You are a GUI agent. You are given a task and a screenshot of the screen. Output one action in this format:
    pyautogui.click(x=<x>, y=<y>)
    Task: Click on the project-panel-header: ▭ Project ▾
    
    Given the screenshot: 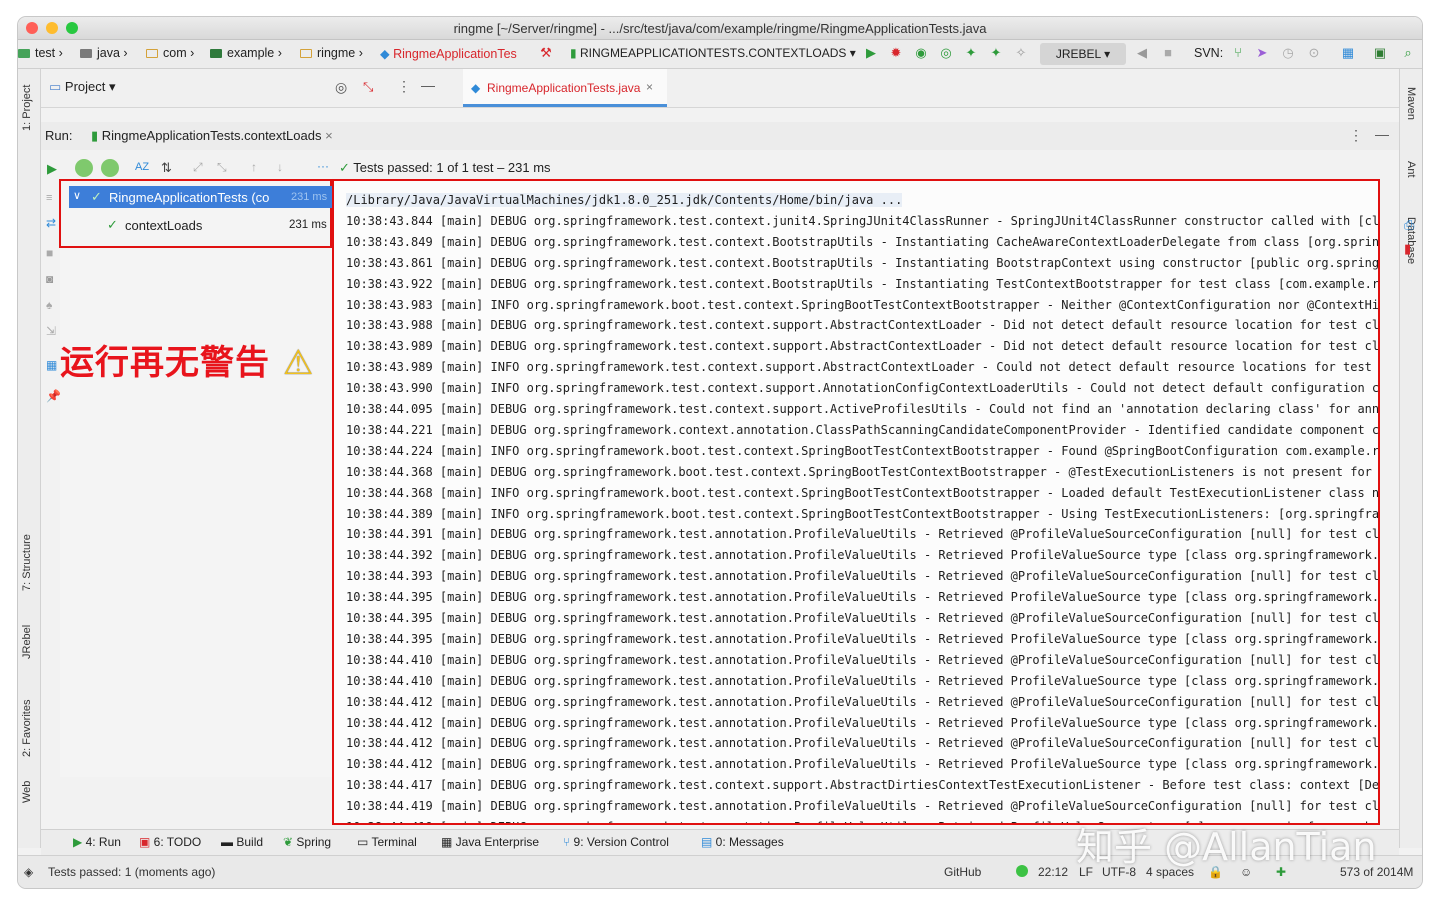 What is the action you would take?
    pyautogui.click(x=82, y=87)
    